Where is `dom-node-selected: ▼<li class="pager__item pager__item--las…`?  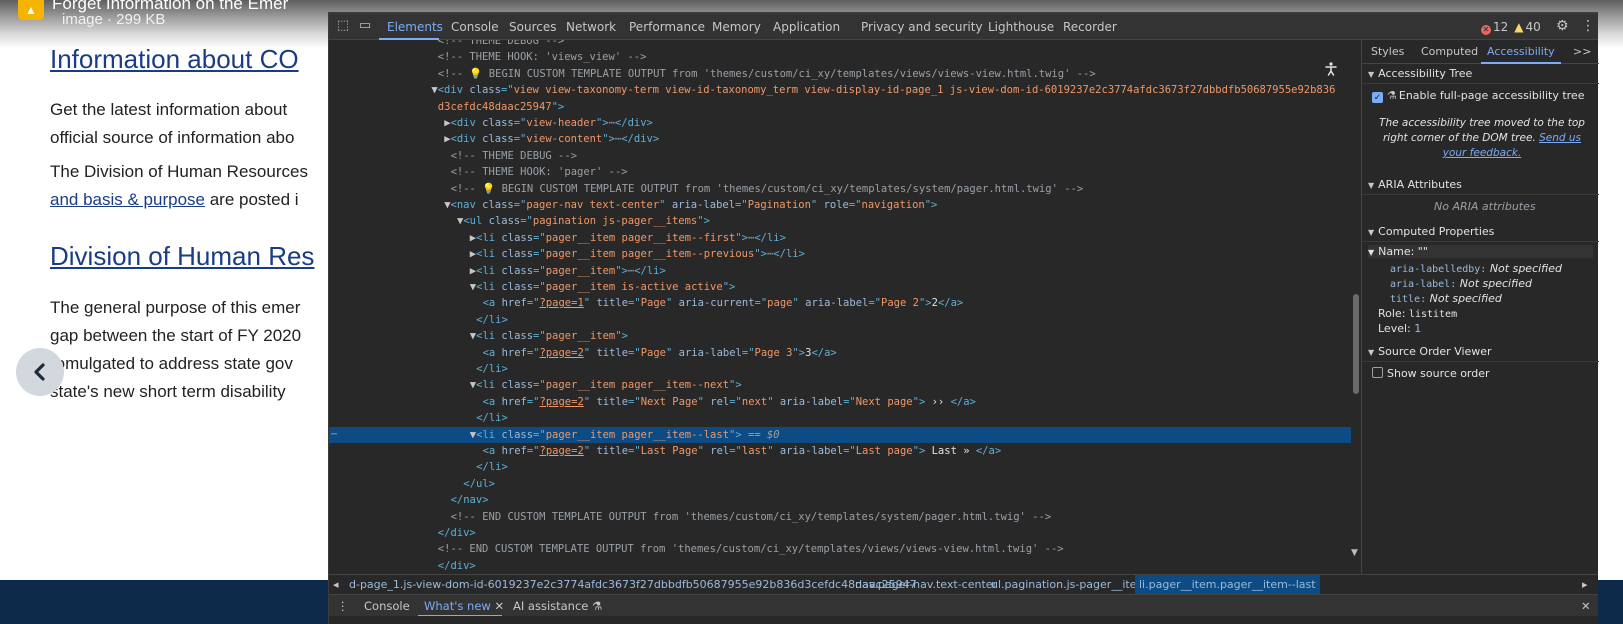 dom-node-selected: ▼<li class="pager__item pager__item--las… is located at coordinates (840, 434).